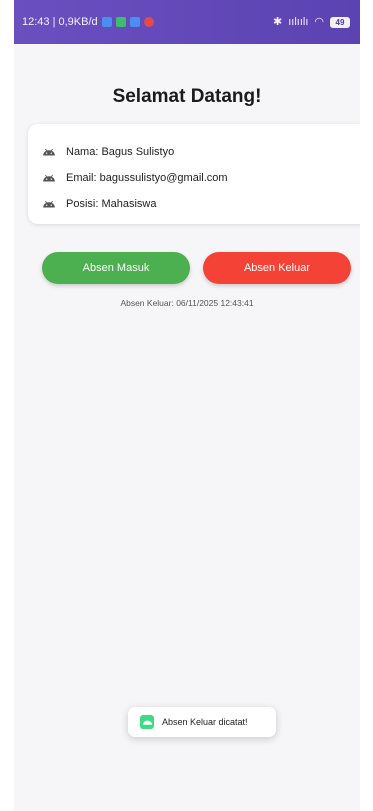  Describe the element at coordinates (298, 22) in the screenshot. I see `signal-icon: ıılıılı` at that location.